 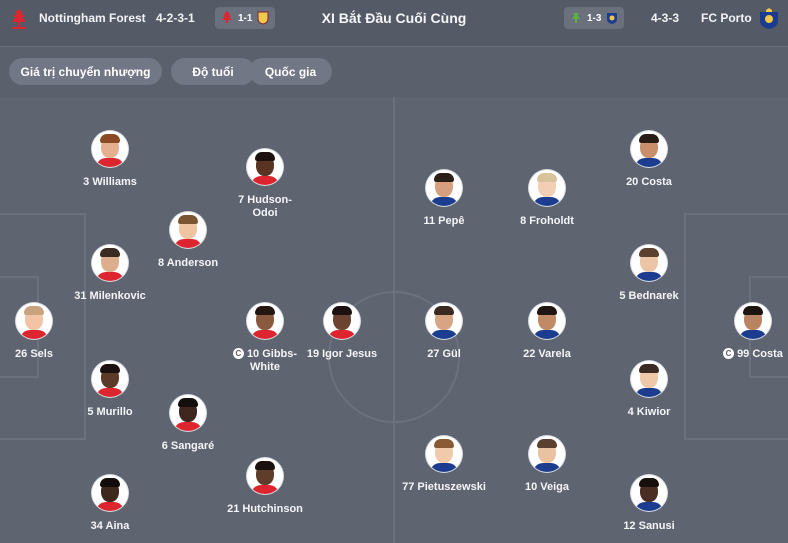 I want to click on home-player: 7 Hudson- Odoi, so click(x=265, y=184).